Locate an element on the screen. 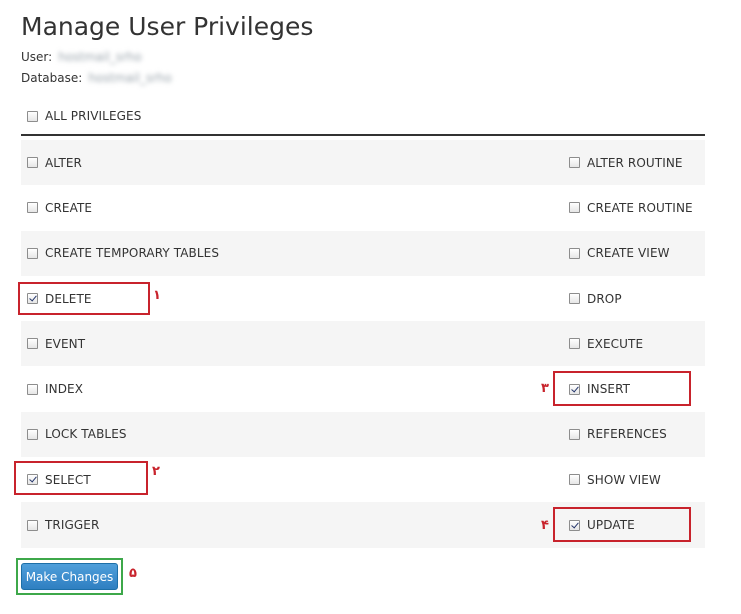 The height and width of the screenshot is (614, 741). privilege-update: UPDATE is located at coordinates (602, 524).